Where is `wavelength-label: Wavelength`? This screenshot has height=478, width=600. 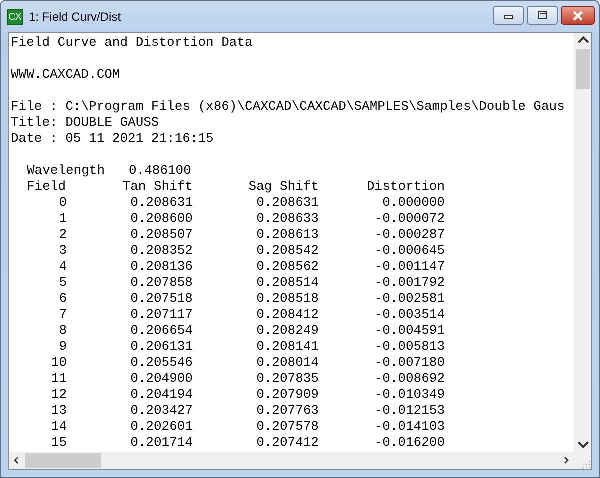 wavelength-label: Wavelength is located at coordinates (66, 171).